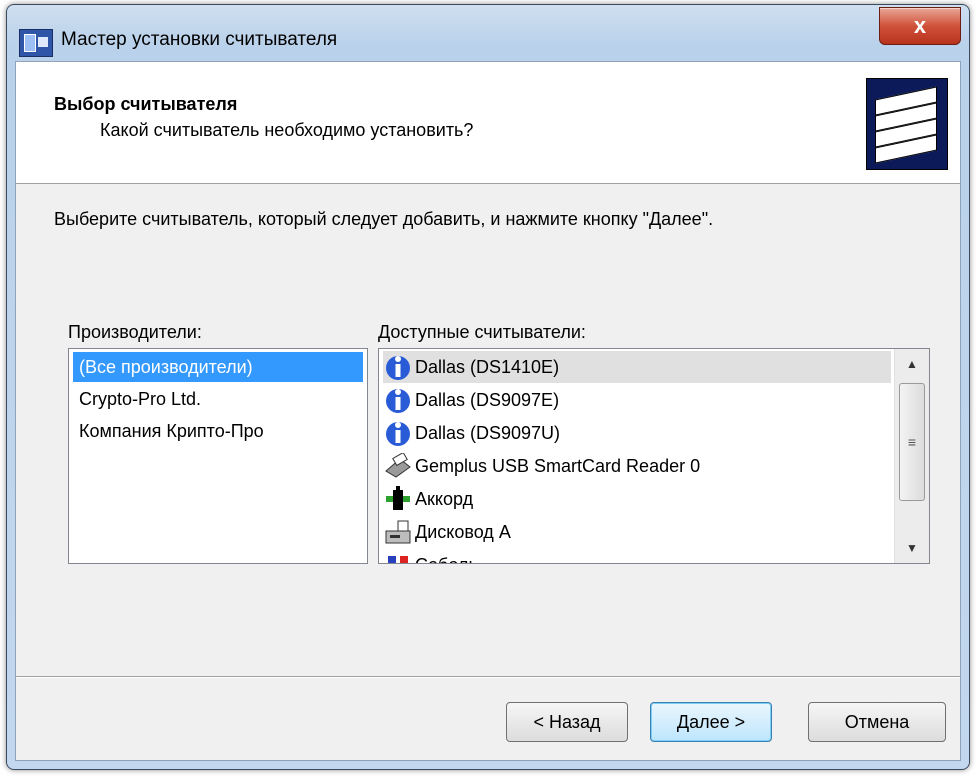 The image size is (978, 778). What do you see at coordinates (558, 465) in the screenshot?
I see `reader-item-label: Gemplus USB SmartCard Reader 0` at bounding box center [558, 465].